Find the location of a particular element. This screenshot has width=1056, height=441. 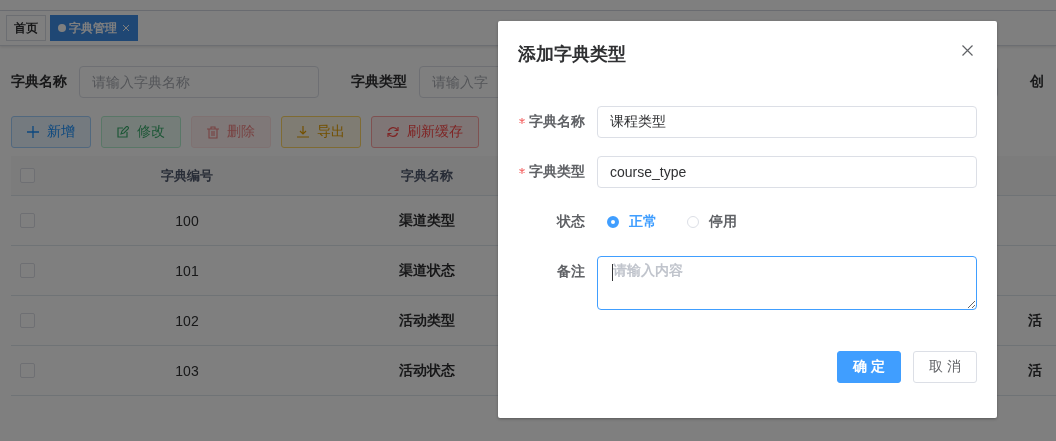

table-cell: 102 is located at coordinates (187, 320).